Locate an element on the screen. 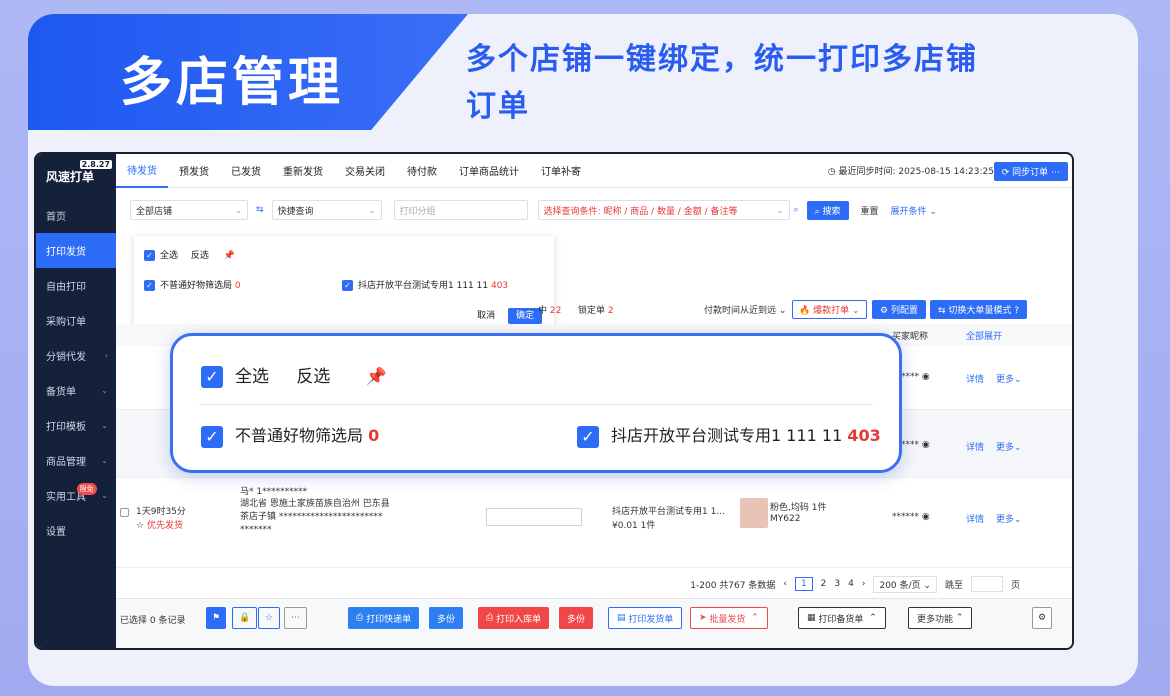 Image resolution: width=1170 pixels, height=696 pixels. chevron-icon: ⌄ is located at coordinates (104, 390).